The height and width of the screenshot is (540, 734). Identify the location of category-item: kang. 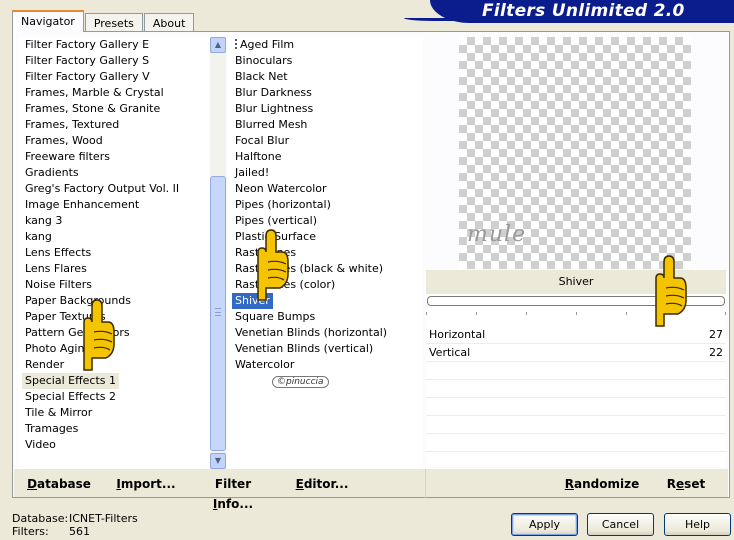
(38, 237).